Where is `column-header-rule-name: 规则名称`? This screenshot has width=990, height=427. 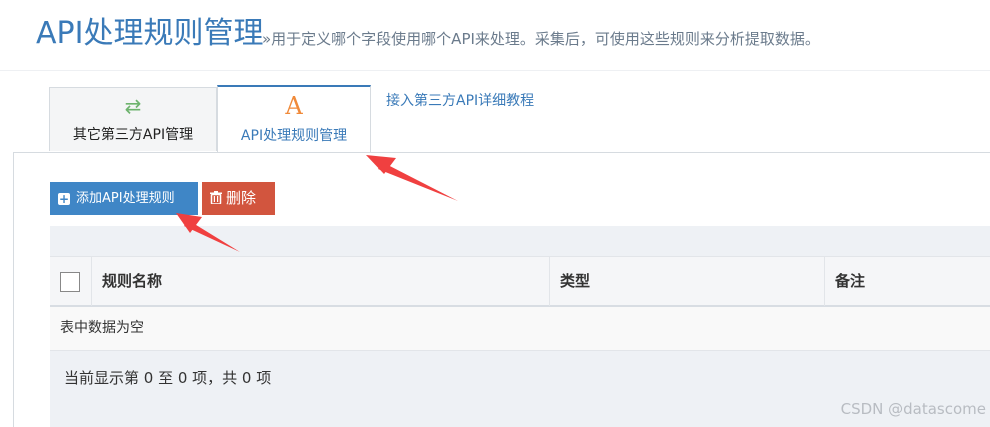
column-header-rule-name: 规则名称 is located at coordinates (320, 281).